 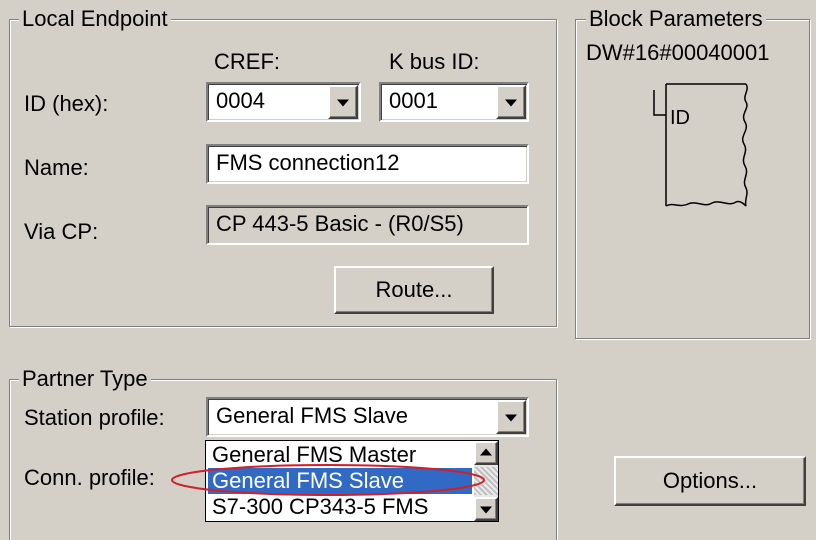 I want to click on highlight-ellipse, so click(x=328, y=480).